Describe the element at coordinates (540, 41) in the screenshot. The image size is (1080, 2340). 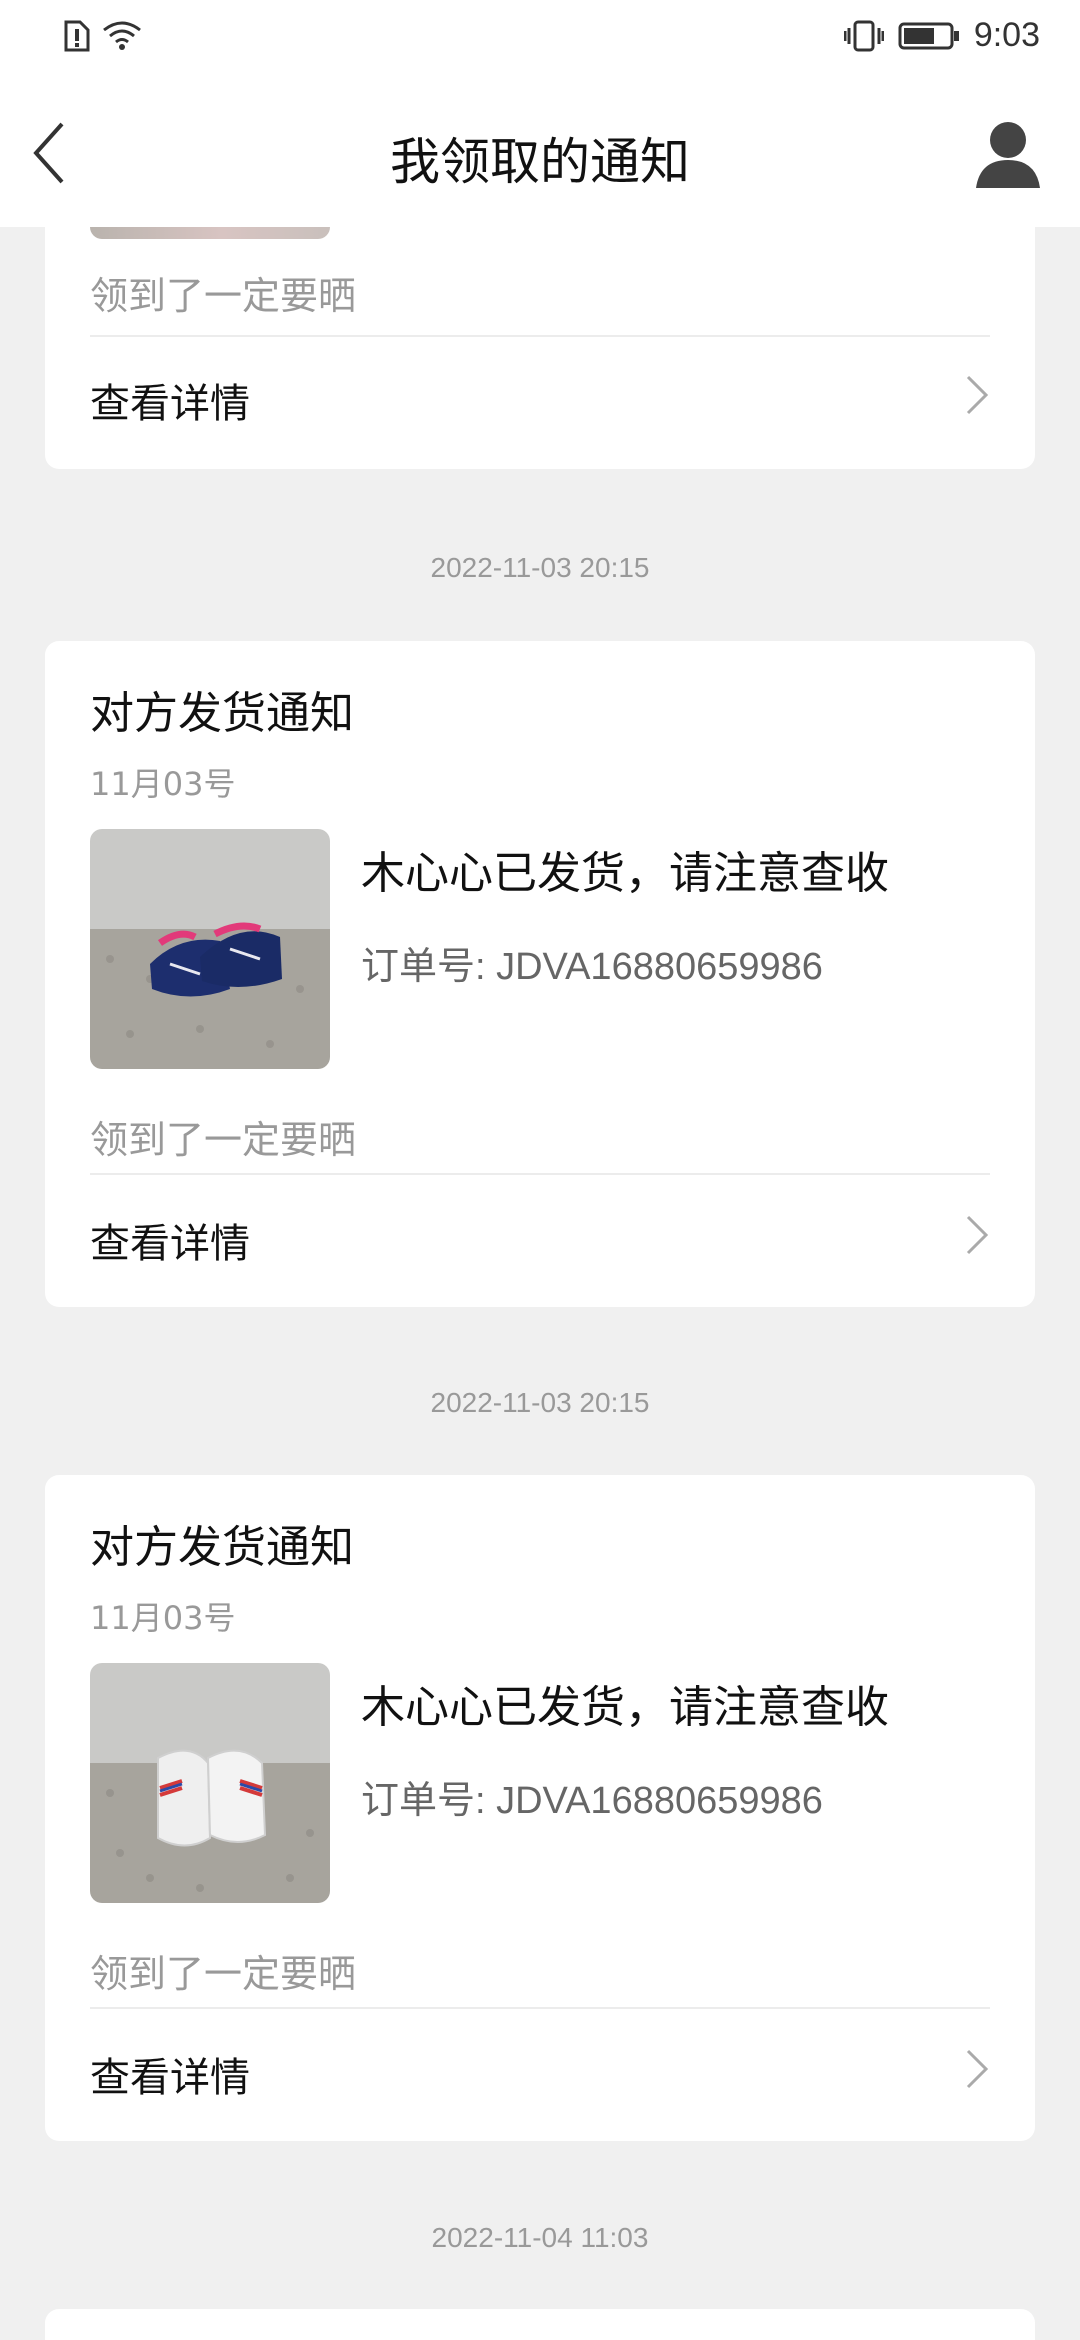
I see `status-bar: 9:03` at that location.